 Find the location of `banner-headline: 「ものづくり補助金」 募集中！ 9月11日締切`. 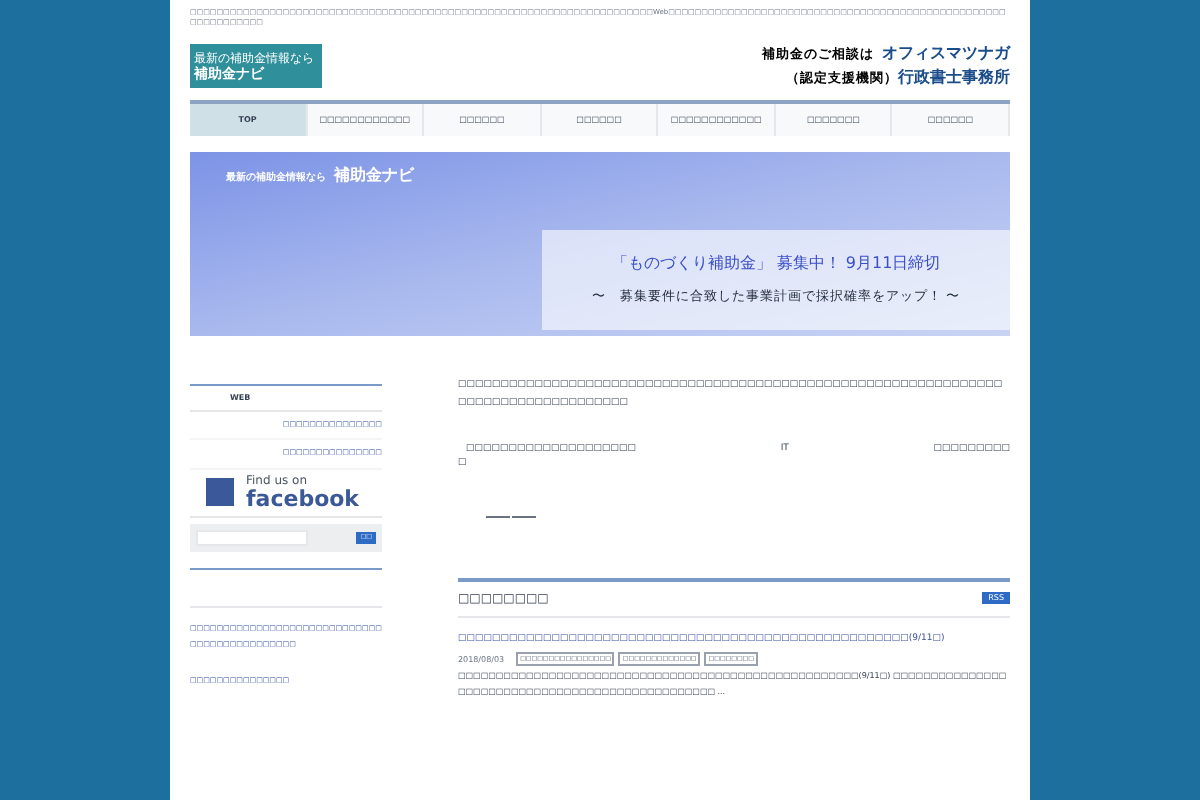

banner-headline: 「ものづくり補助金」 募集中！ 9月11日締切 is located at coordinates (776, 264).